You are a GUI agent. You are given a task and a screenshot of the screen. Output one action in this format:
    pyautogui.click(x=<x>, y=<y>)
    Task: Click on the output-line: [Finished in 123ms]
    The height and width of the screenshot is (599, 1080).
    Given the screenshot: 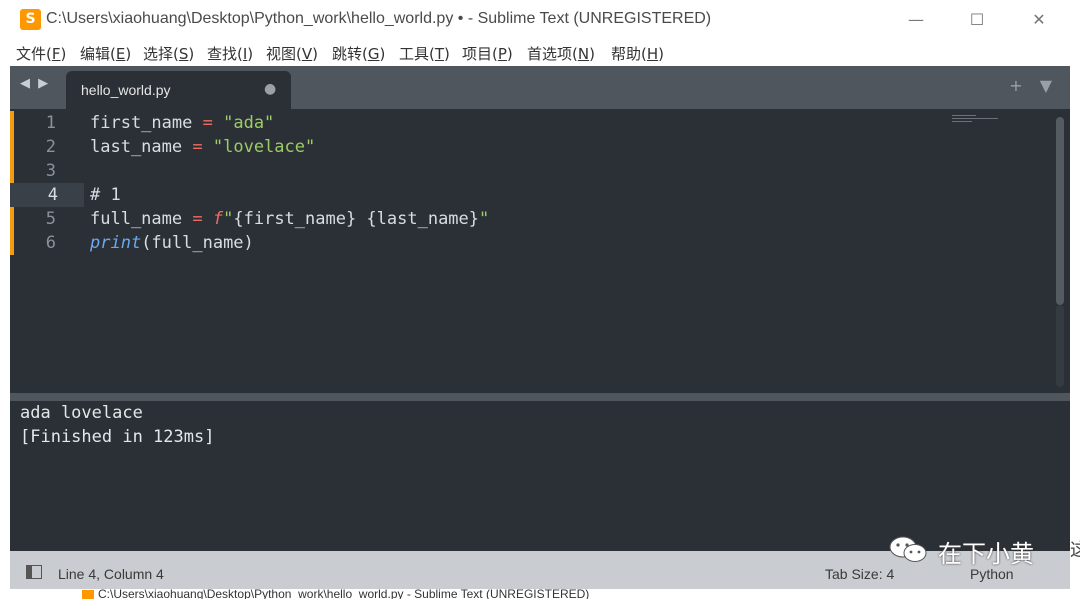 What is the action you would take?
    pyautogui.click(x=117, y=437)
    